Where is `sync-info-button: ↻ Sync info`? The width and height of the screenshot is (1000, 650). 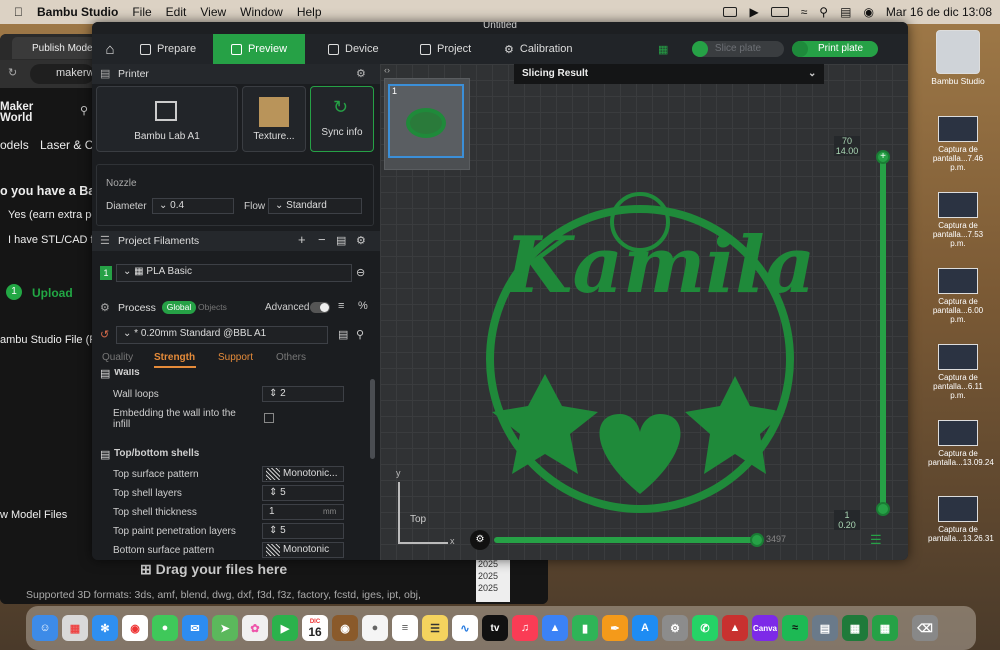 sync-info-button: ↻ Sync info is located at coordinates (342, 119).